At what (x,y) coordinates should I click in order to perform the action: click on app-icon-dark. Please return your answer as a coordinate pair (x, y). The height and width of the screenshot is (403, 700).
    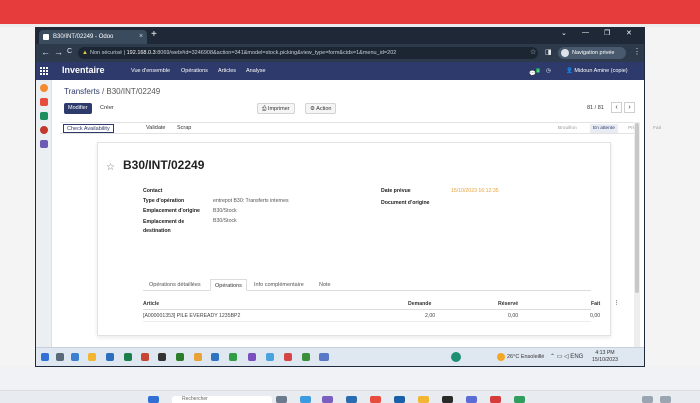
    Looking at the image, I should click on (162, 357).